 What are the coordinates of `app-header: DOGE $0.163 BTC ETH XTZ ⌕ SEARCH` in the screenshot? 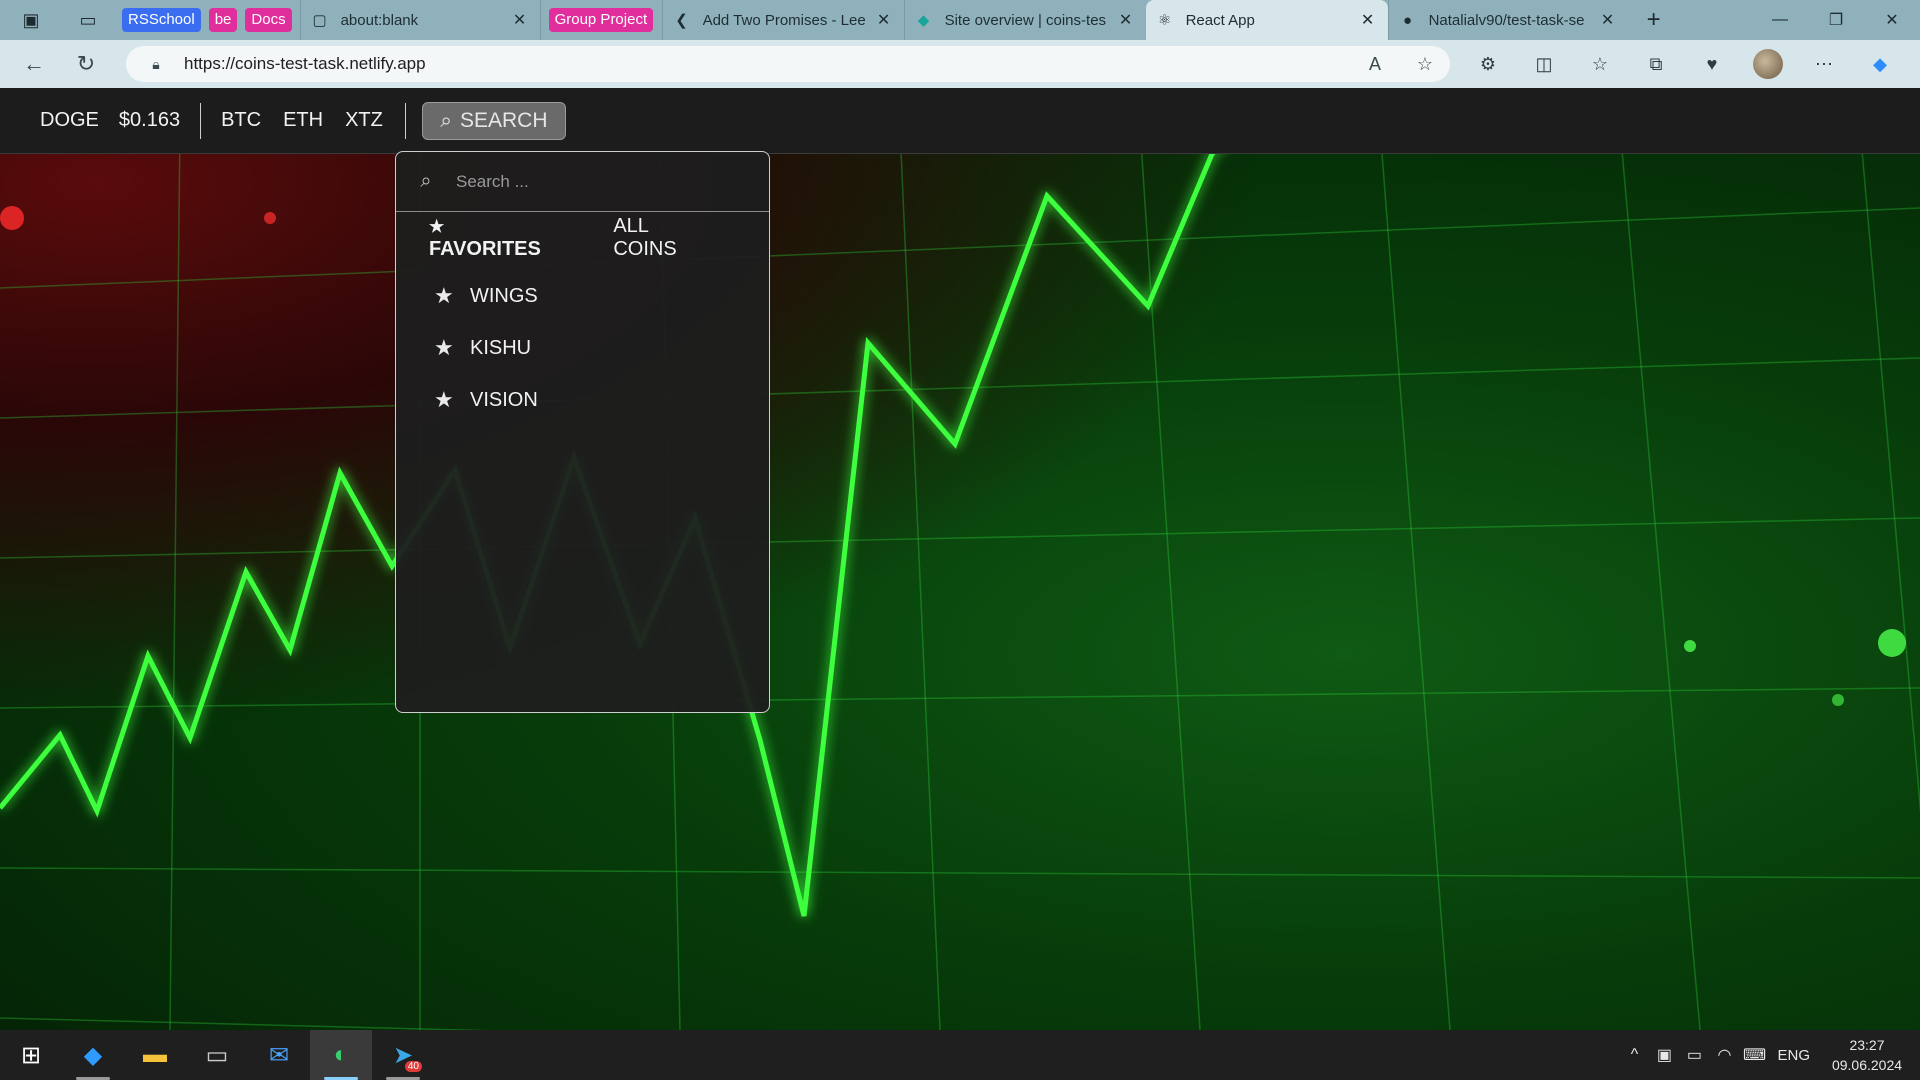 It's located at (960, 121).